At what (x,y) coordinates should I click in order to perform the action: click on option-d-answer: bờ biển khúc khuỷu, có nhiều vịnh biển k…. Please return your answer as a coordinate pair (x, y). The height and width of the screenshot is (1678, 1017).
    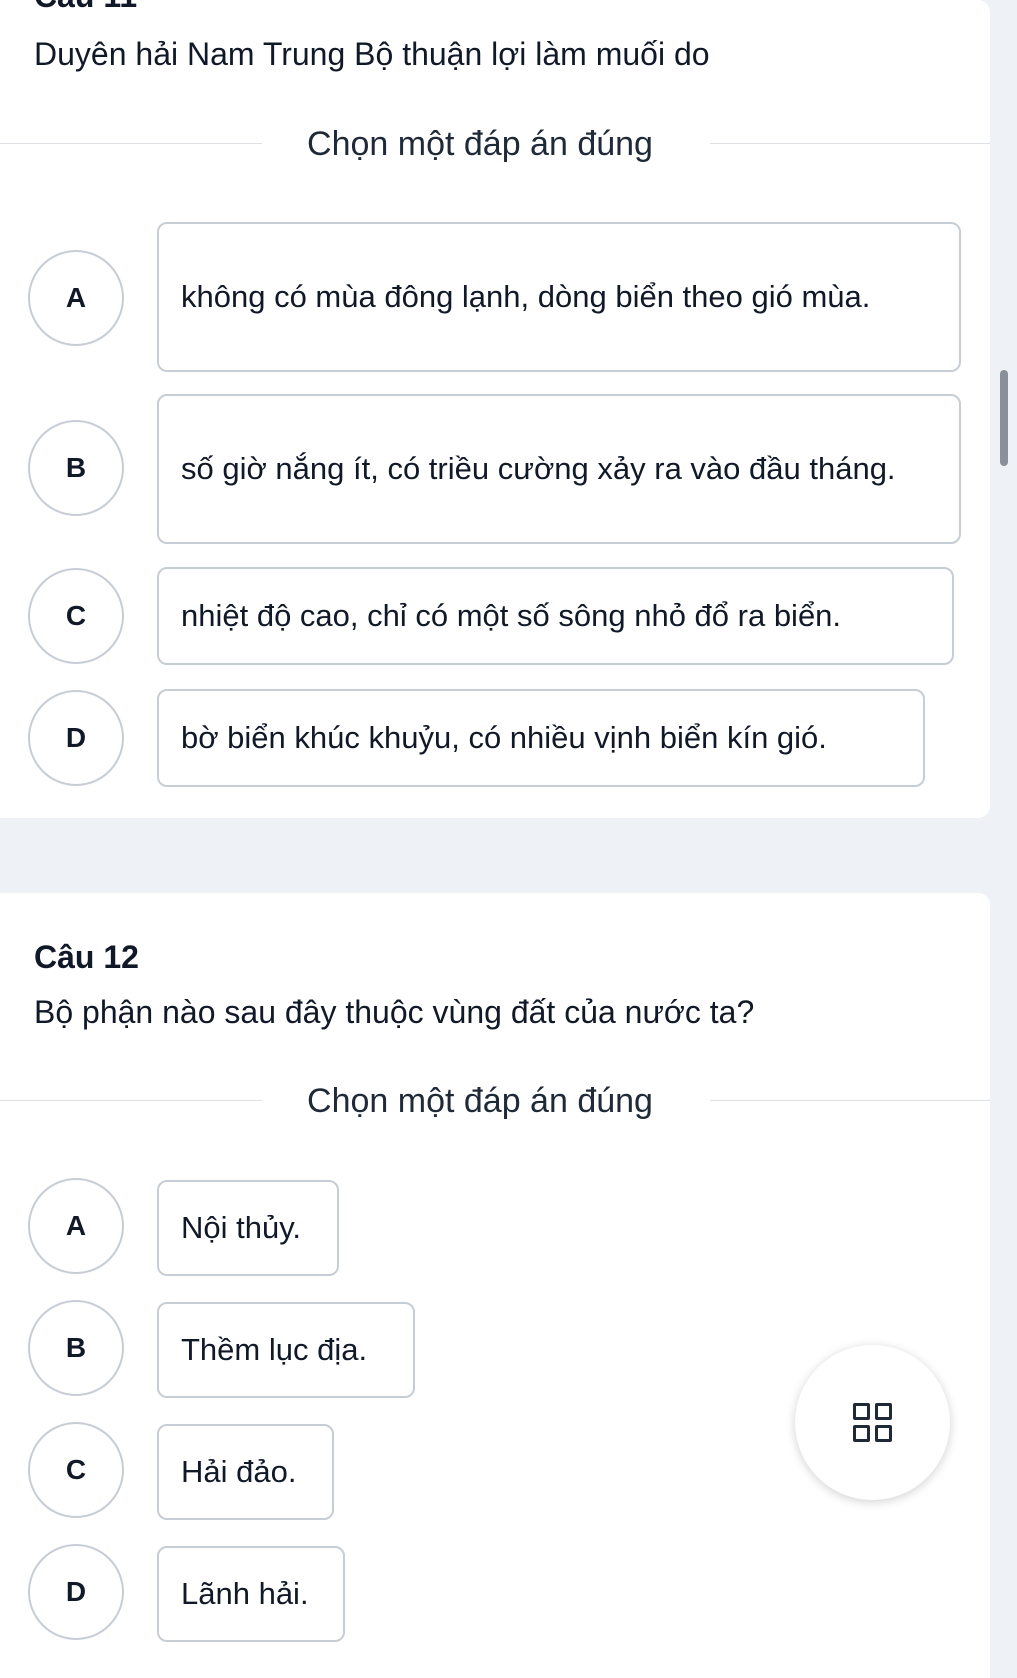
    Looking at the image, I should click on (541, 738).